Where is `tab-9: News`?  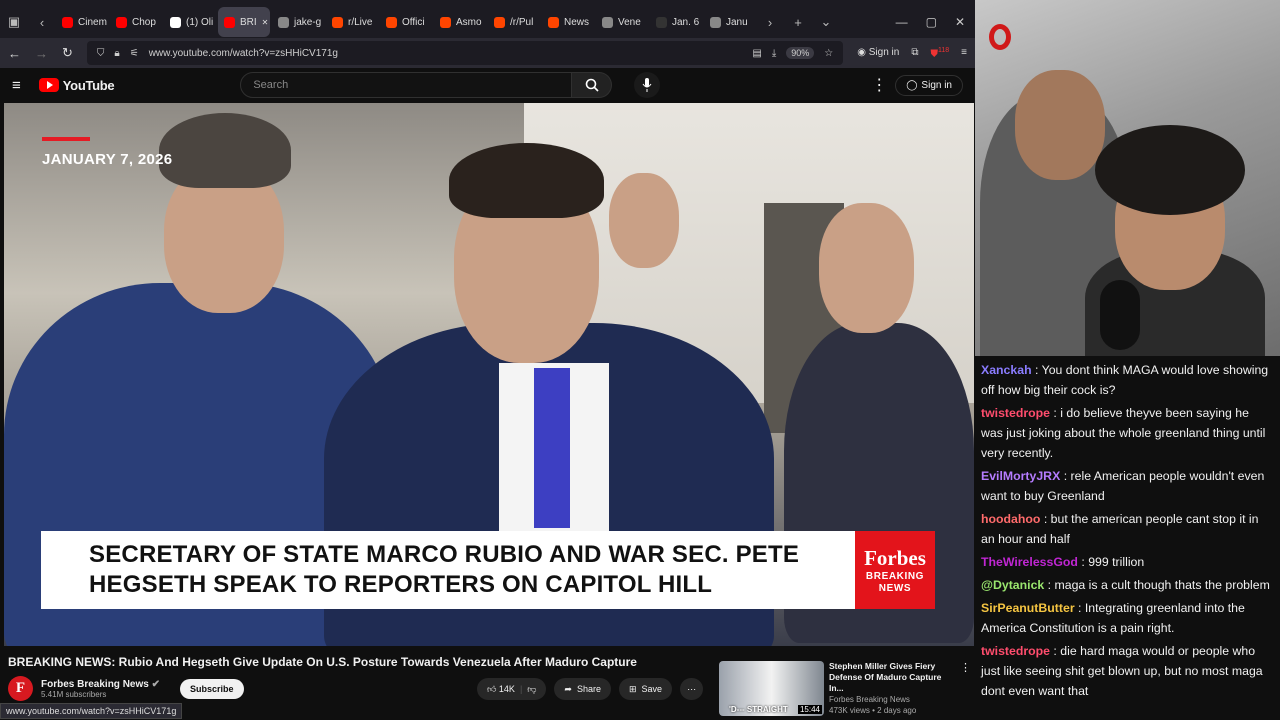 tab-9: News is located at coordinates (568, 22).